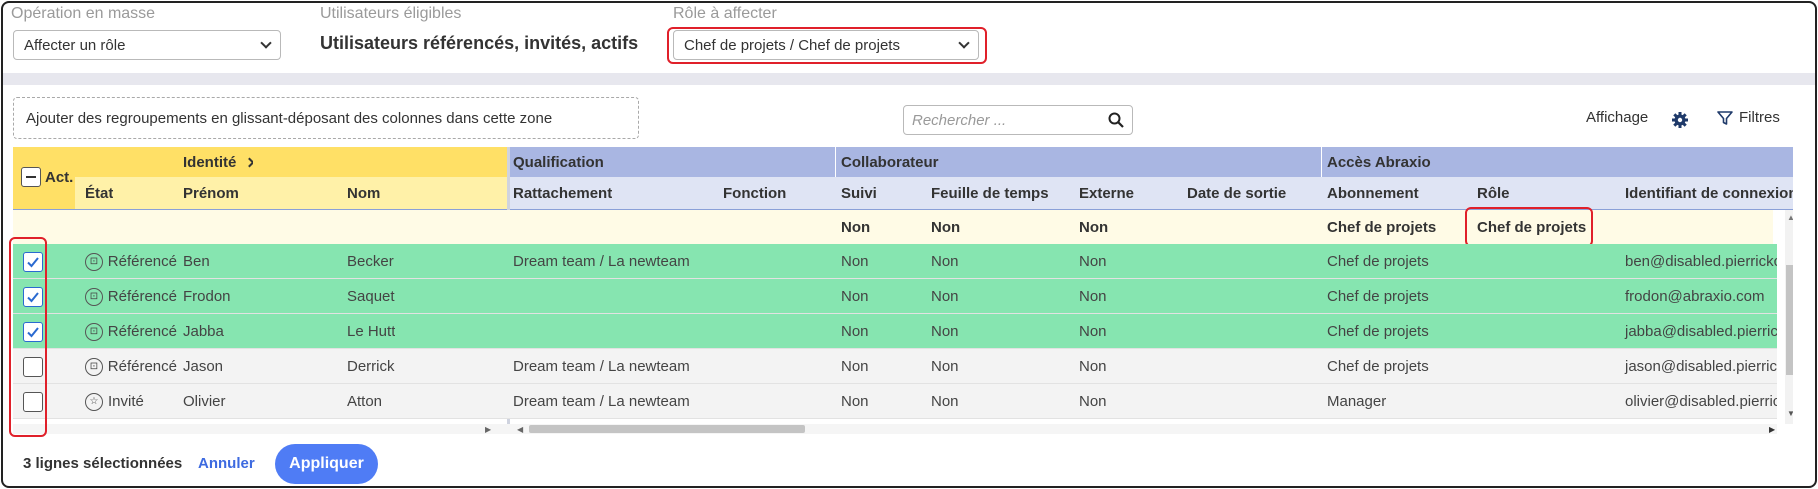 Image resolution: width=1818 pixels, height=489 pixels. Describe the element at coordinates (1772, 429) in the screenshot. I see `main-scroll-right-arrow: ▶` at that location.